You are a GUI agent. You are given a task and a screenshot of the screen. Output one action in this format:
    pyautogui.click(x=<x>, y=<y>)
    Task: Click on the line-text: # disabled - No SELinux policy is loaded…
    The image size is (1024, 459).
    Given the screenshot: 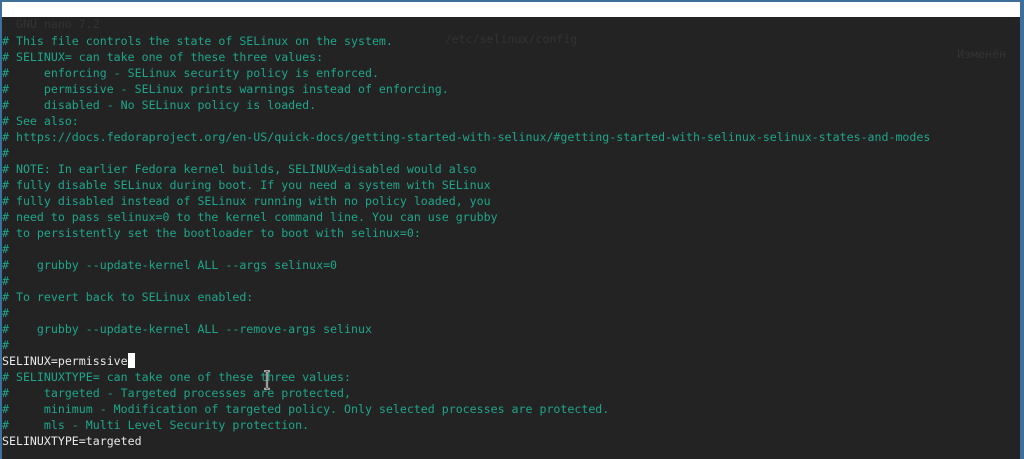 What is the action you would take?
    pyautogui.click(x=159, y=105)
    